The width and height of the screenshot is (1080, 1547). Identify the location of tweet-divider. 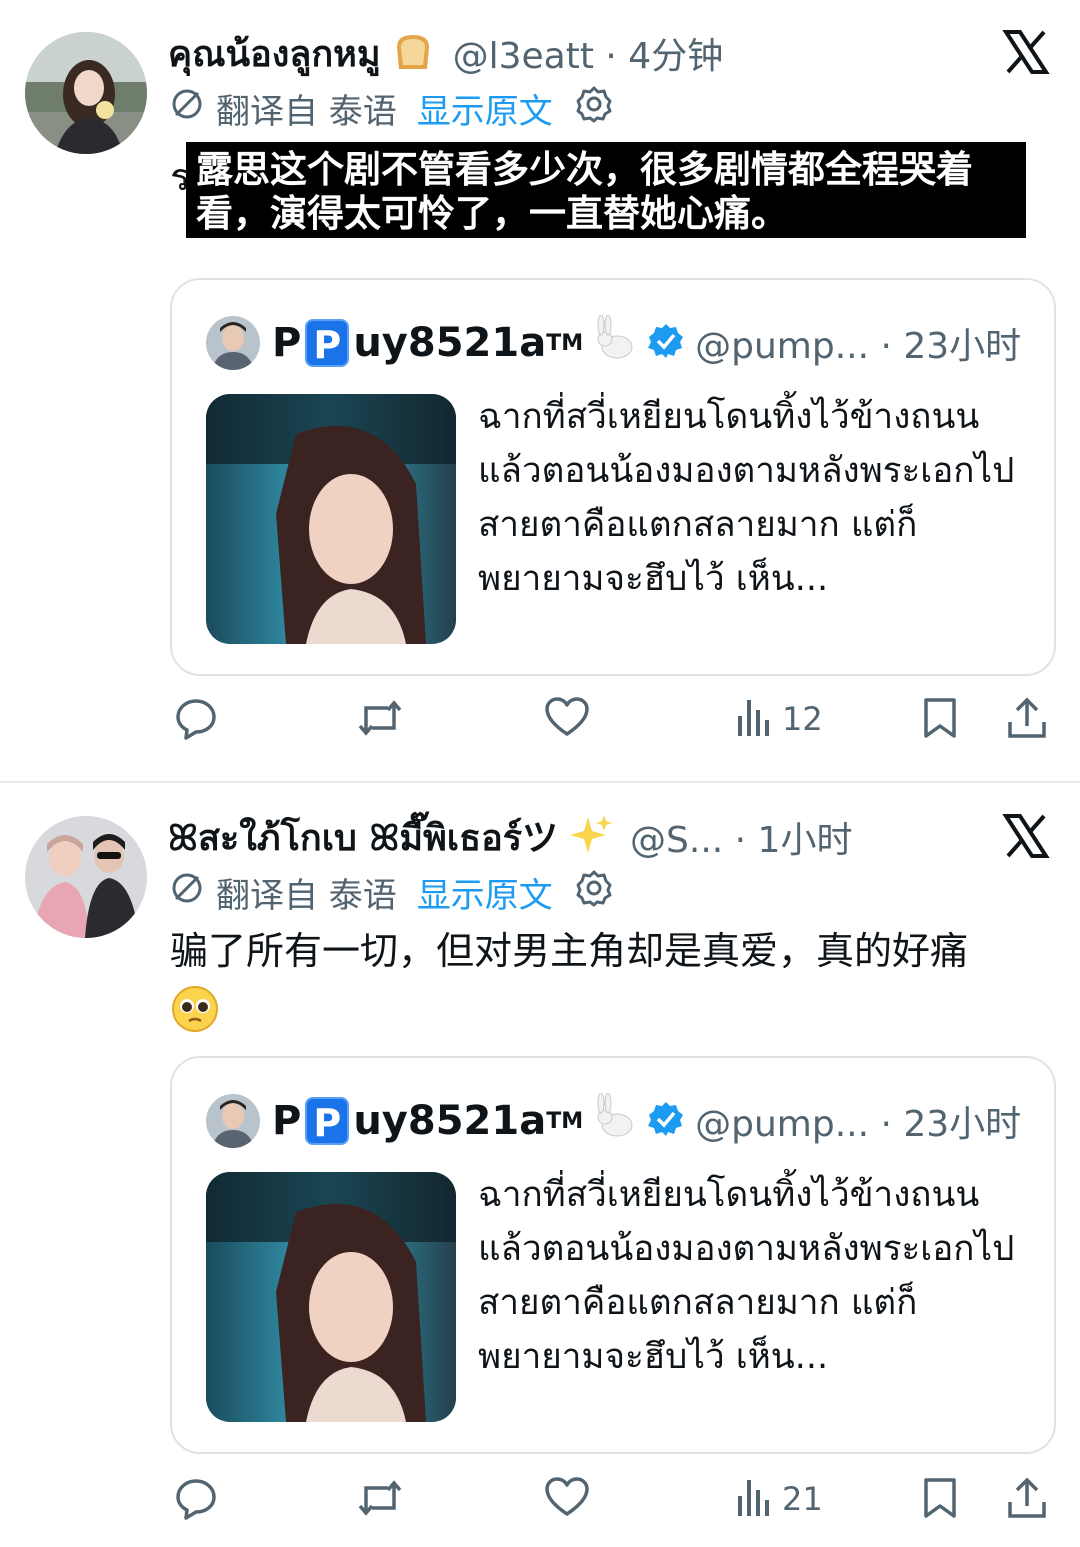
(540, 782).